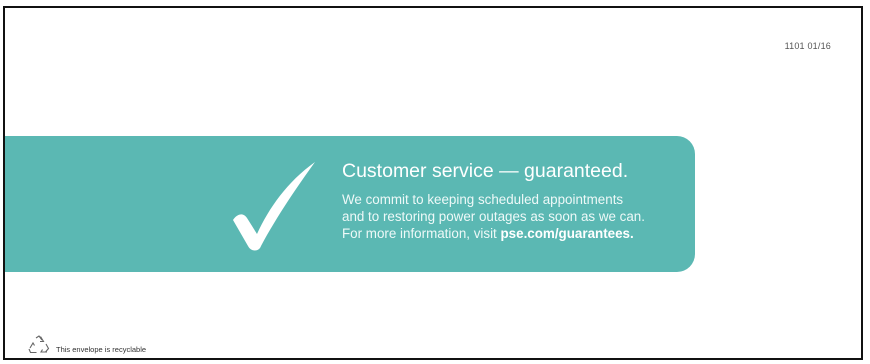 The image size is (870, 364). I want to click on recycle-notice: This envelope is recyclable, so click(86, 345).